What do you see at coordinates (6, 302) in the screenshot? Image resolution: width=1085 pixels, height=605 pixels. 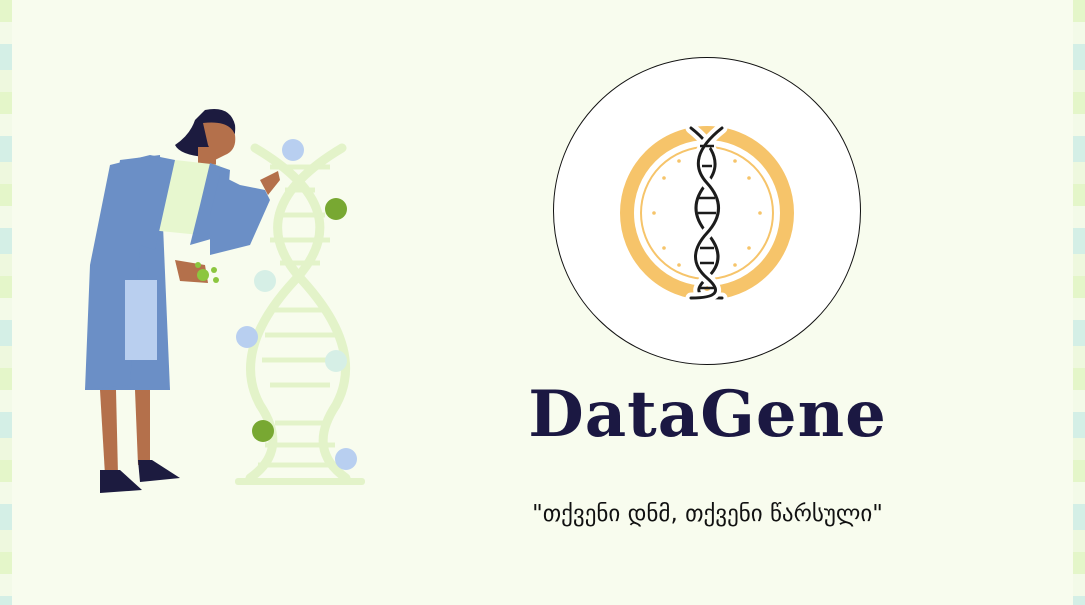 I see `left-decorative-stripe` at bounding box center [6, 302].